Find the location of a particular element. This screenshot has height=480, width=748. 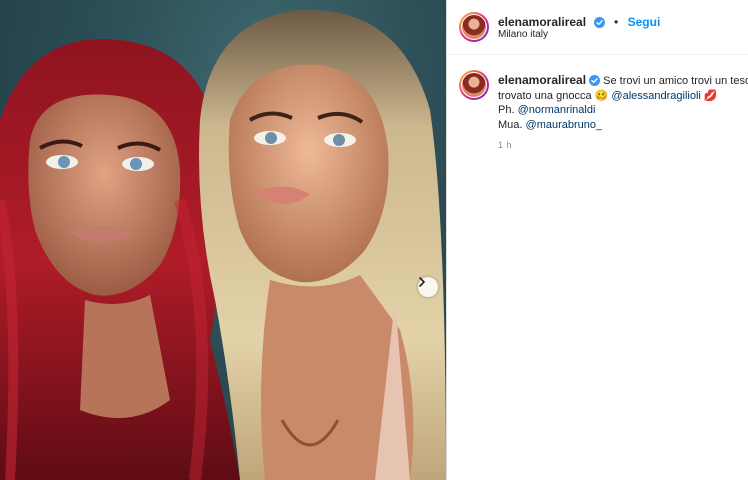

caption-line-3: Ph. @normanrinaldi is located at coordinates (623, 110).